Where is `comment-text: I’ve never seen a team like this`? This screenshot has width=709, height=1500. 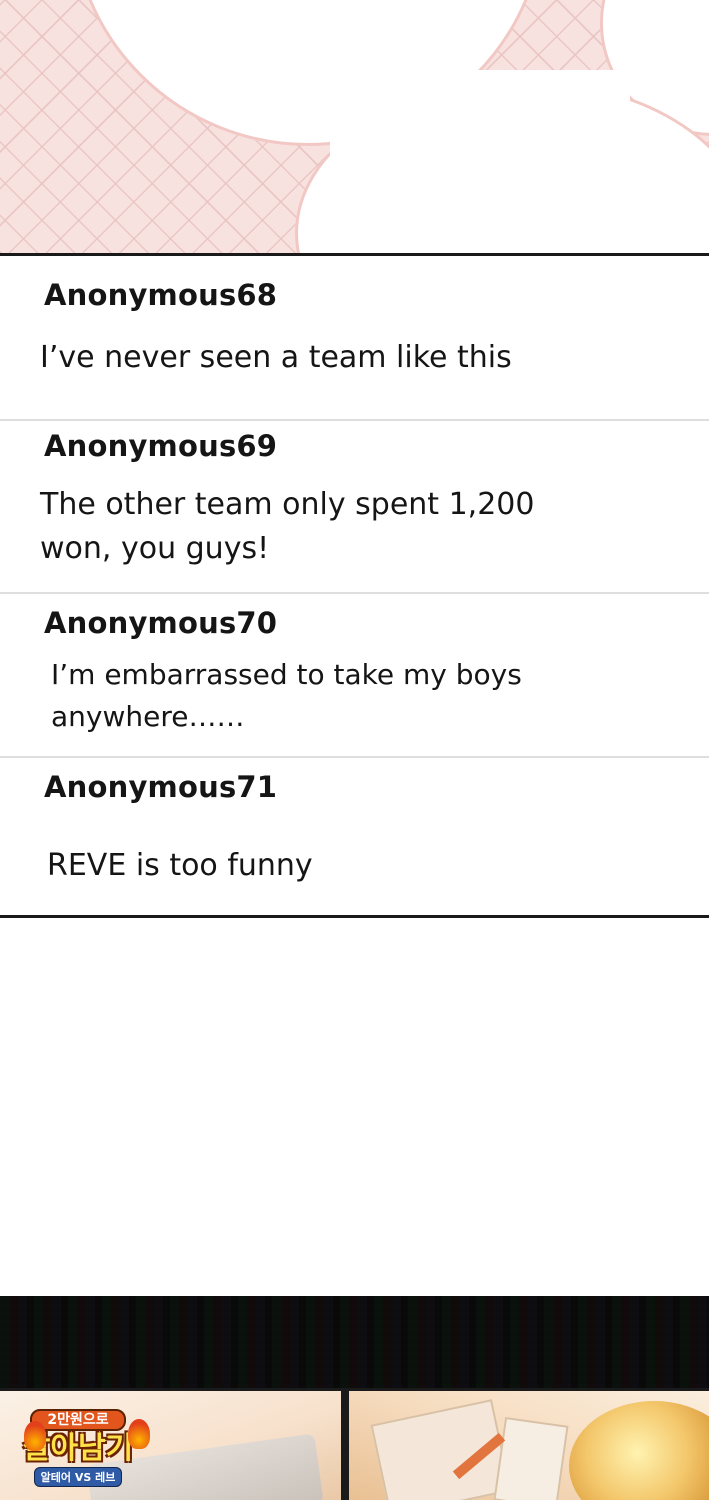
comment-text: I’ve never seen a team like this is located at coordinates (276, 357).